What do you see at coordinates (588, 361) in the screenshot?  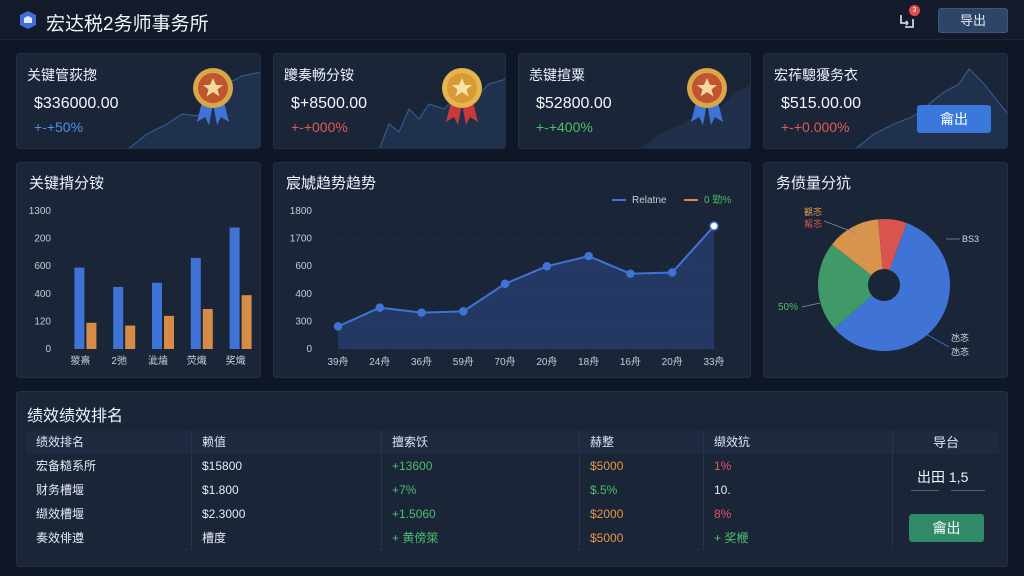 I see `x-tick-label: 18舟` at bounding box center [588, 361].